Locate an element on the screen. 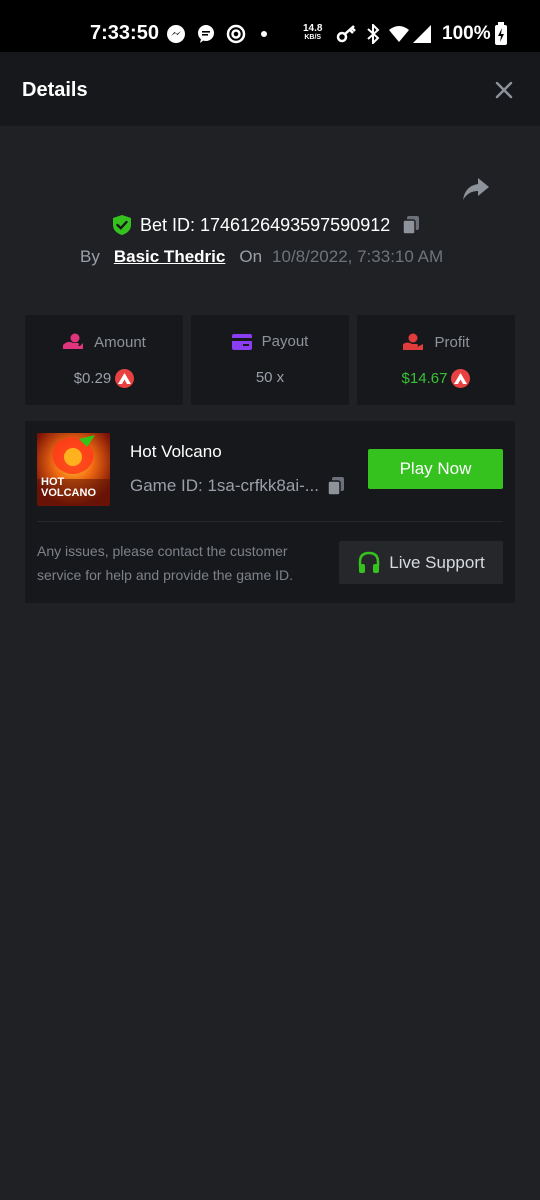  headset-icon is located at coordinates (369, 562).